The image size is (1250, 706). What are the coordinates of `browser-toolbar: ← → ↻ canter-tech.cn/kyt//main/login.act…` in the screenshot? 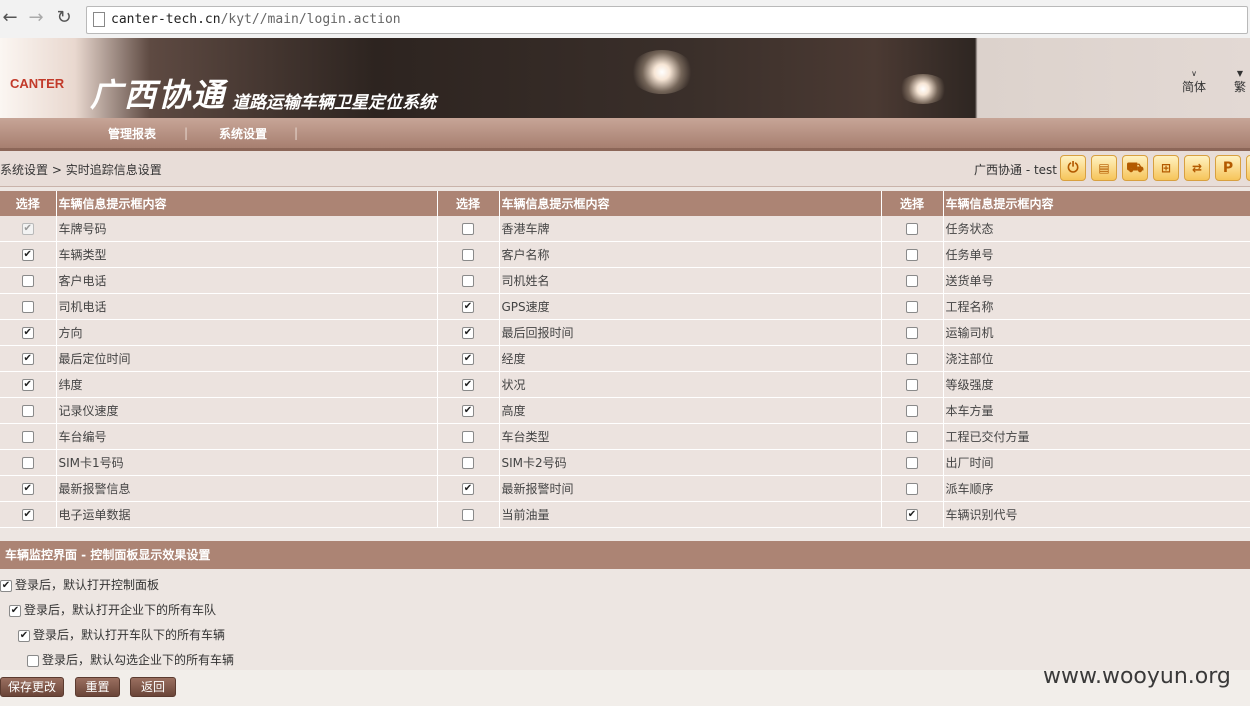 It's located at (625, 19).